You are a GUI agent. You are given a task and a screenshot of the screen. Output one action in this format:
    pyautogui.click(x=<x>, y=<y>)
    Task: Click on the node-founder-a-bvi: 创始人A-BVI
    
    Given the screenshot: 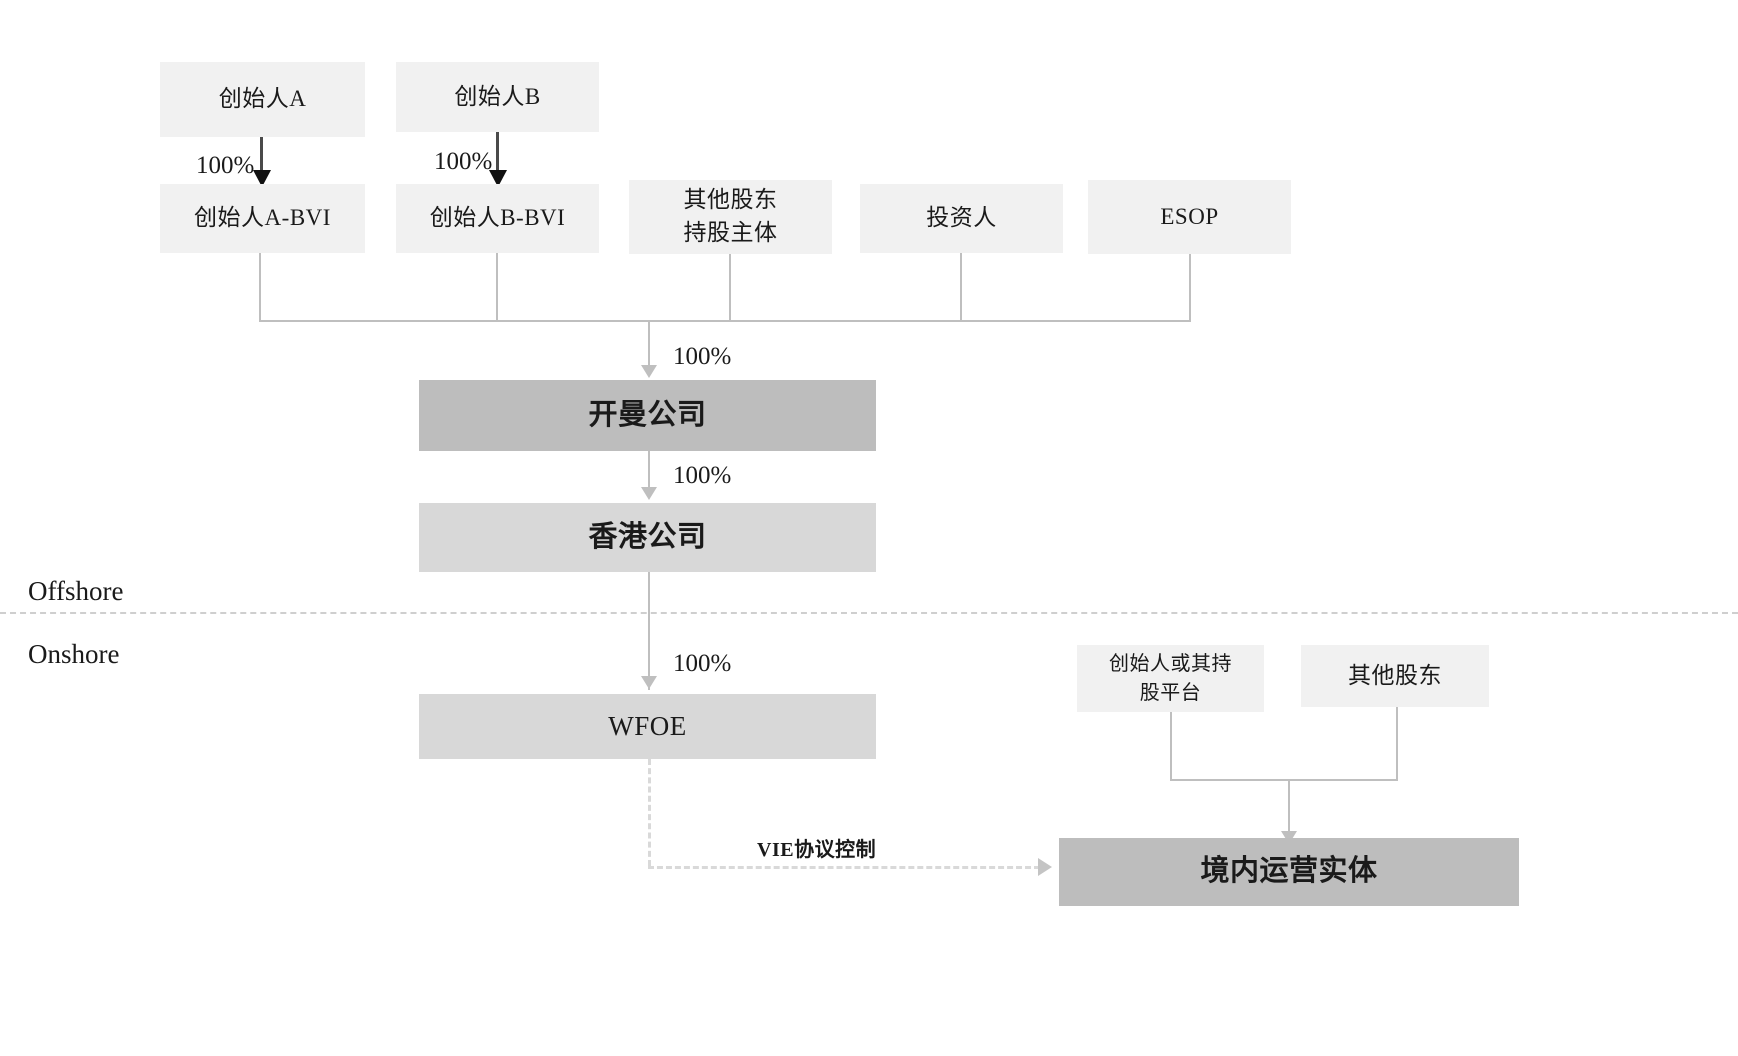 What is the action you would take?
    pyautogui.click(x=262, y=218)
    